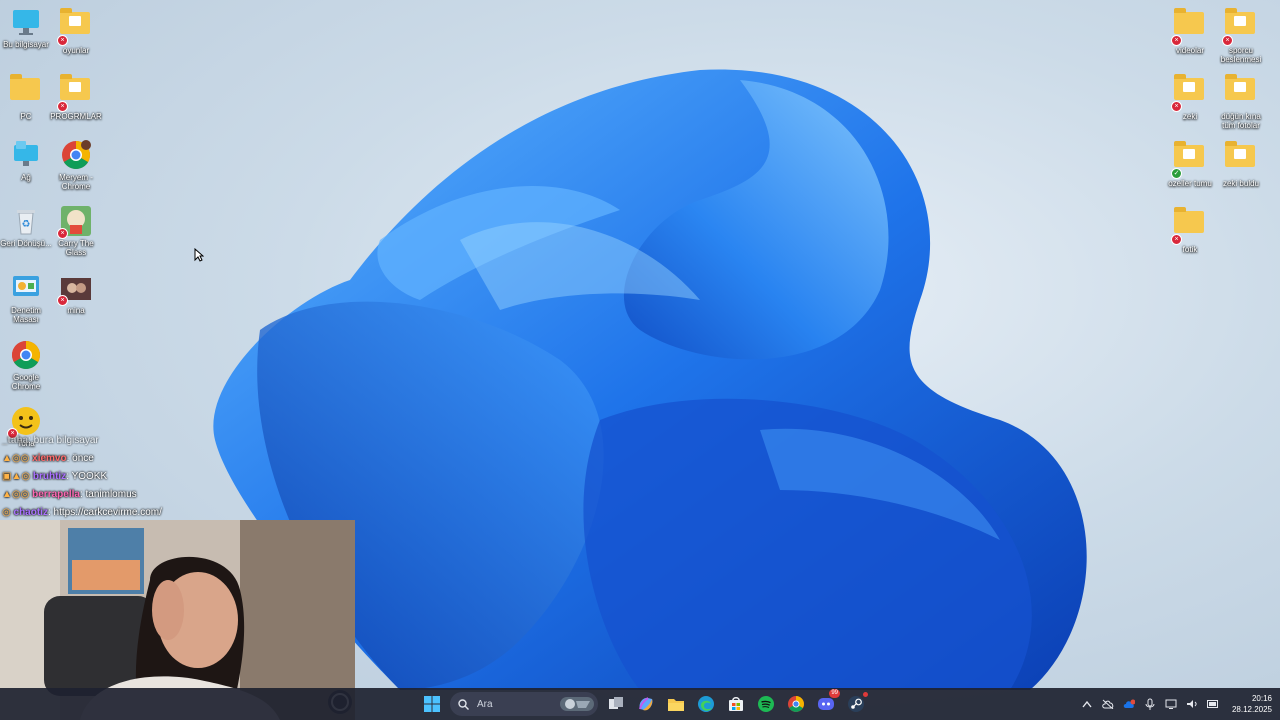 This screenshot has height=720, width=1280. I want to click on desktop-icon-sporcu-beslenmesi: × sporcu beslenmesi, so click(1241, 35).